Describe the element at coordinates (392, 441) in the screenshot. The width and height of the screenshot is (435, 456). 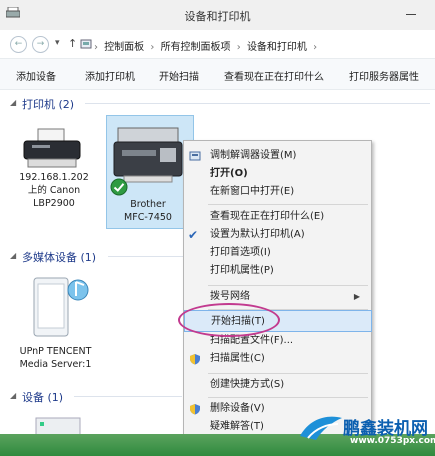
I see `watermark-url: www.0753px.com` at that location.